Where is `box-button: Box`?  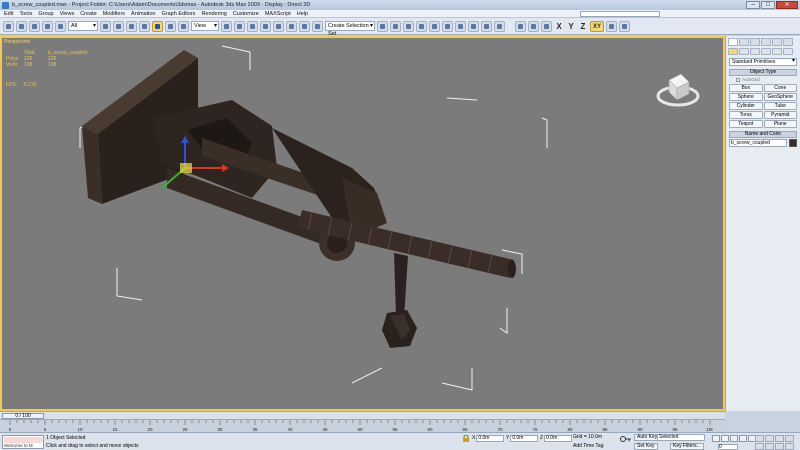 box-button: Box is located at coordinates (746, 88).